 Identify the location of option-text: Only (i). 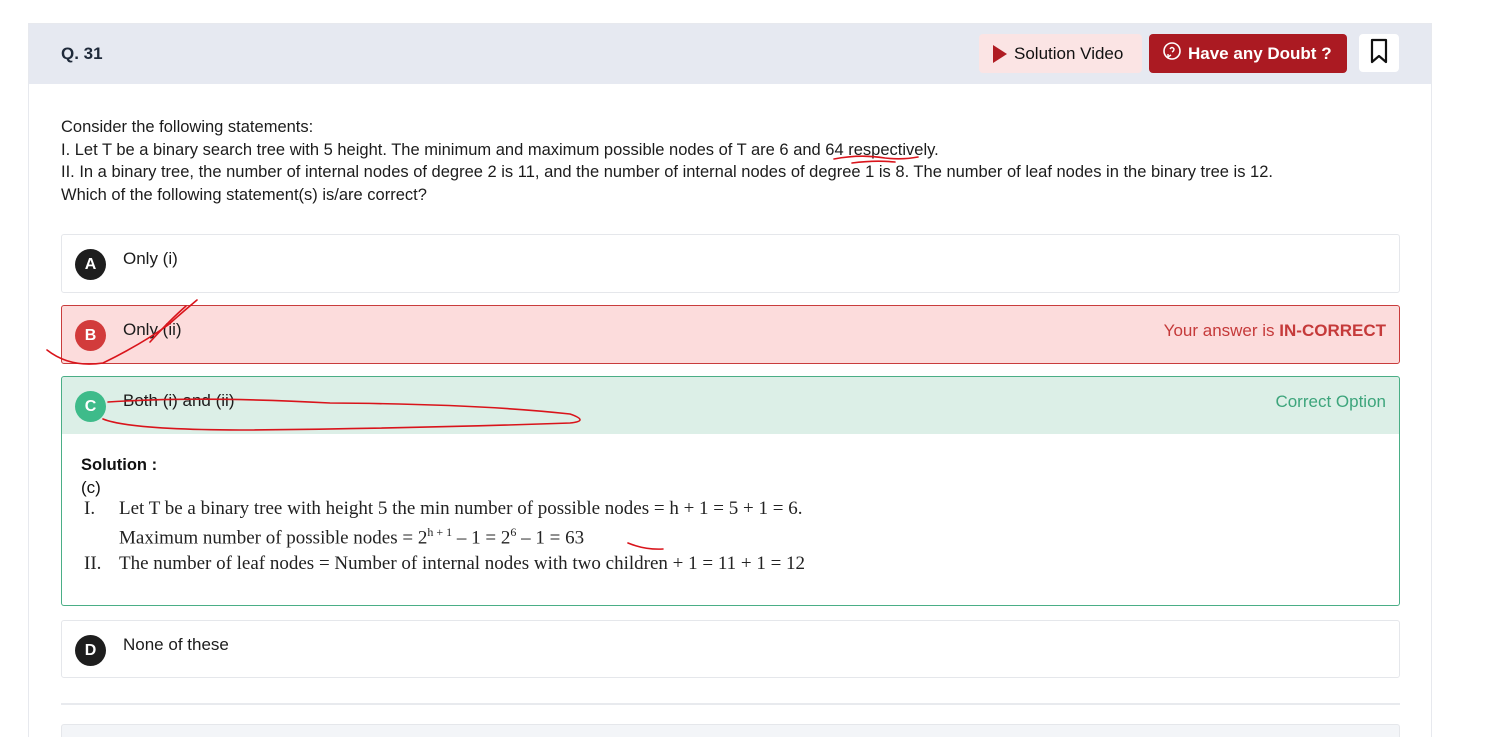
(150, 258).